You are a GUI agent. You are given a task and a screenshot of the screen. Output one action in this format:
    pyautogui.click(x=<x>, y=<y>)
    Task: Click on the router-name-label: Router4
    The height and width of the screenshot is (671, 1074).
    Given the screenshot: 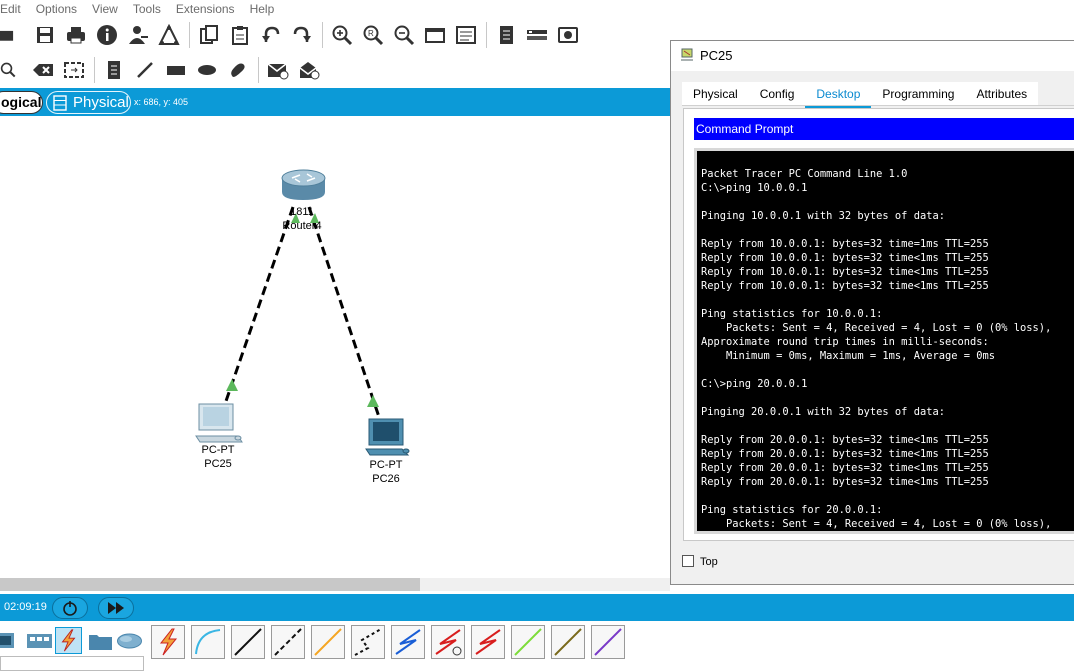 What is the action you would take?
    pyautogui.click(x=302, y=226)
    